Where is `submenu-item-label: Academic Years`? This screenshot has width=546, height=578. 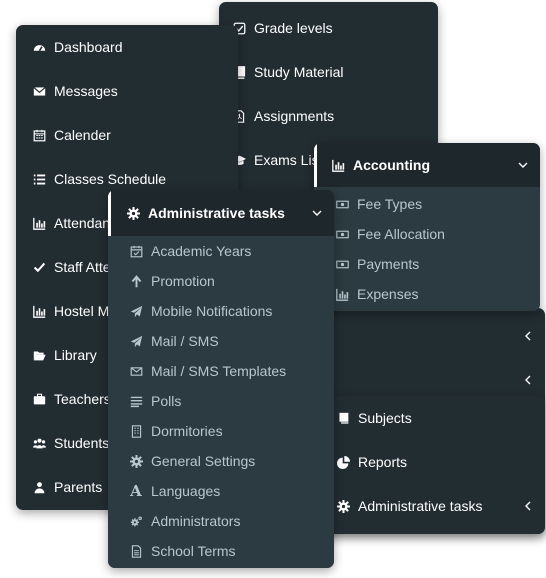 submenu-item-label: Academic Years is located at coordinates (201, 251).